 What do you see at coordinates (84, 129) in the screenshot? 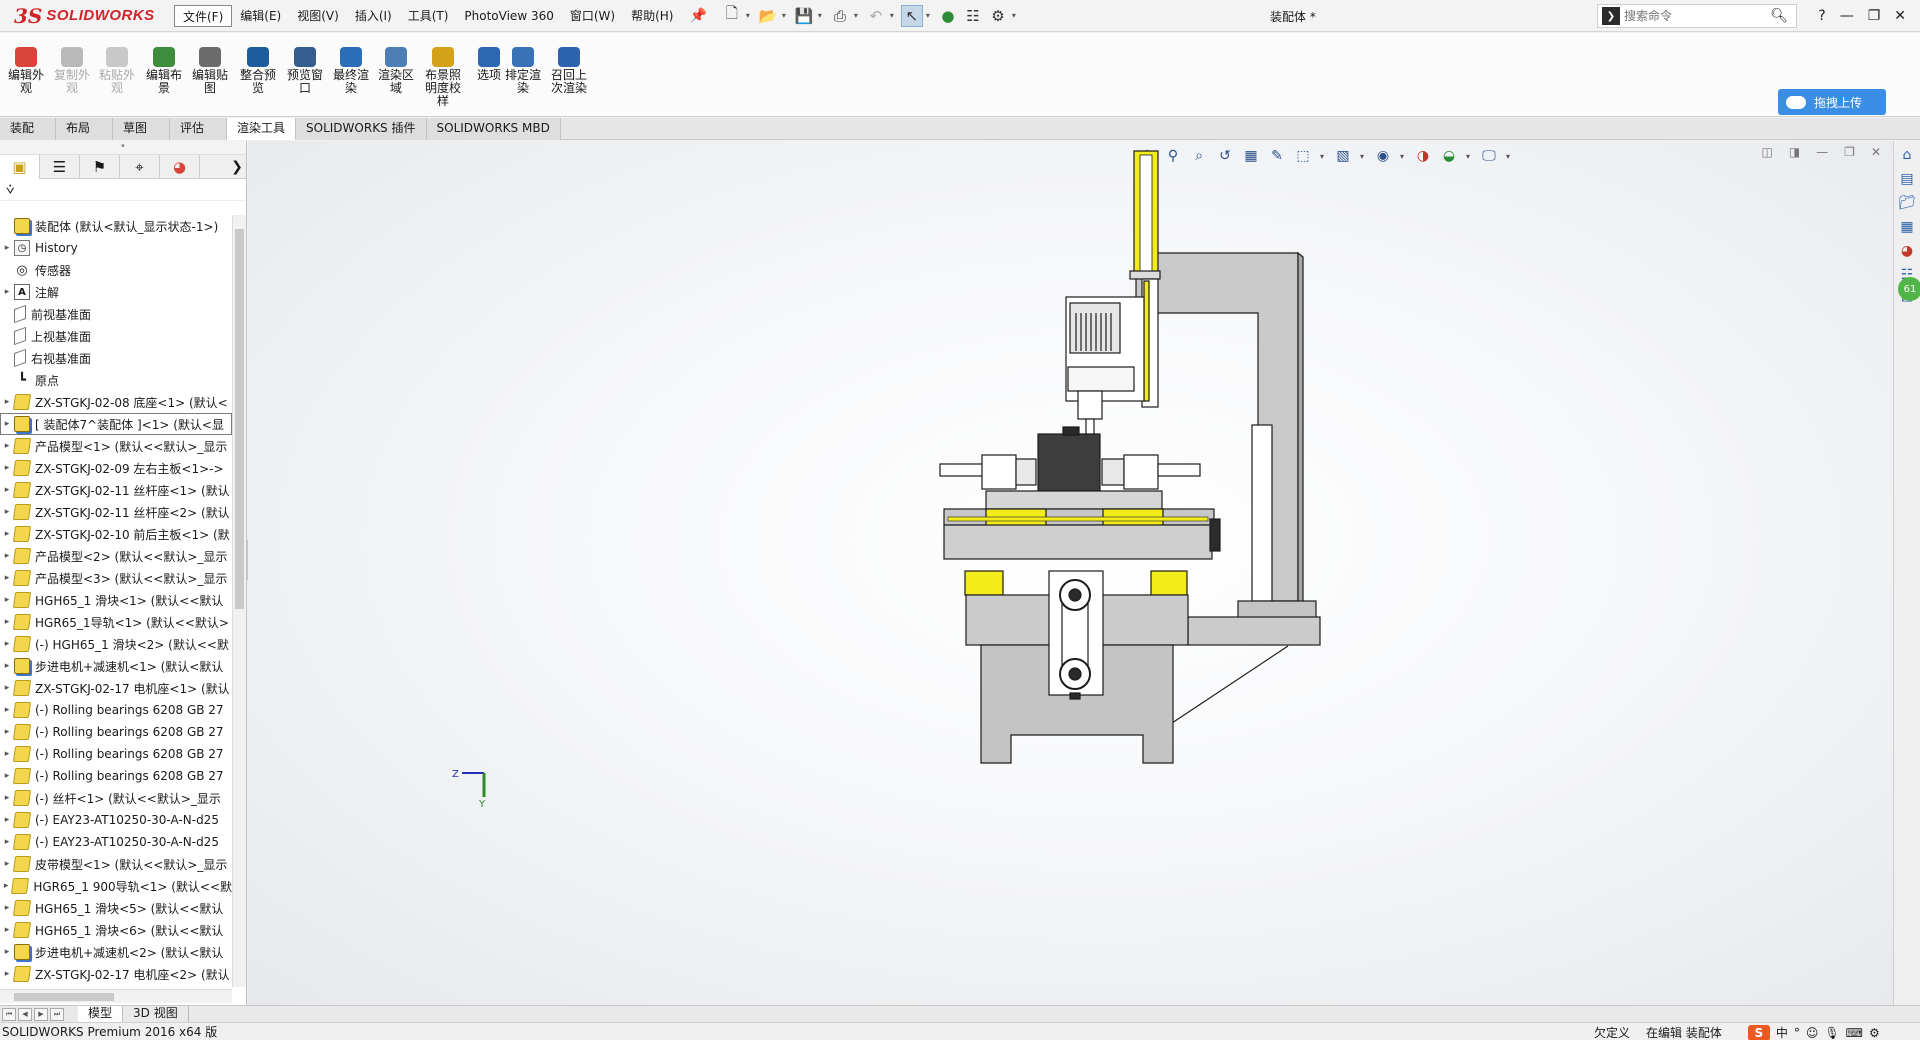
I see `tab-layout: 布局` at bounding box center [84, 129].